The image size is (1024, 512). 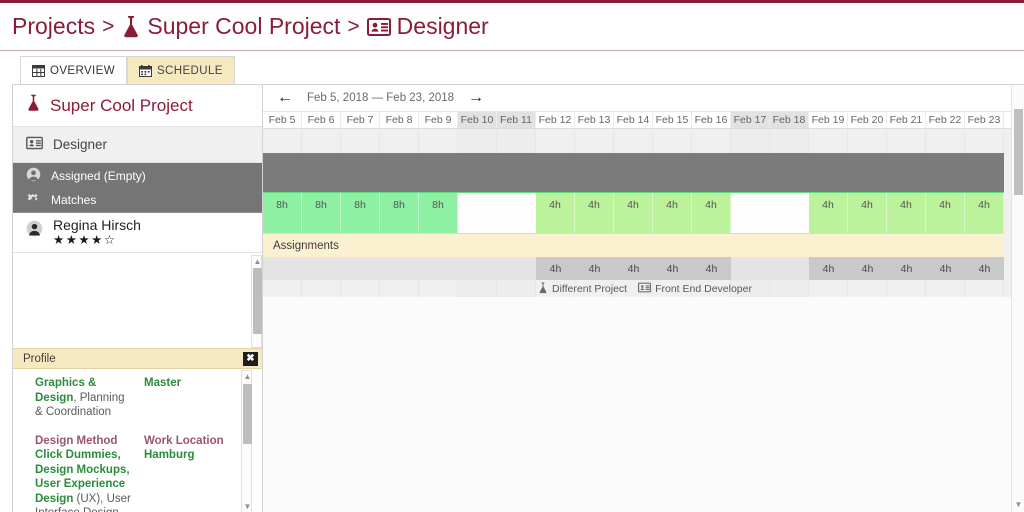 What do you see at coordinates (163, 383) in the screenshot?
I see `profile-degree-value: Master` at bounding box center [163, 383].